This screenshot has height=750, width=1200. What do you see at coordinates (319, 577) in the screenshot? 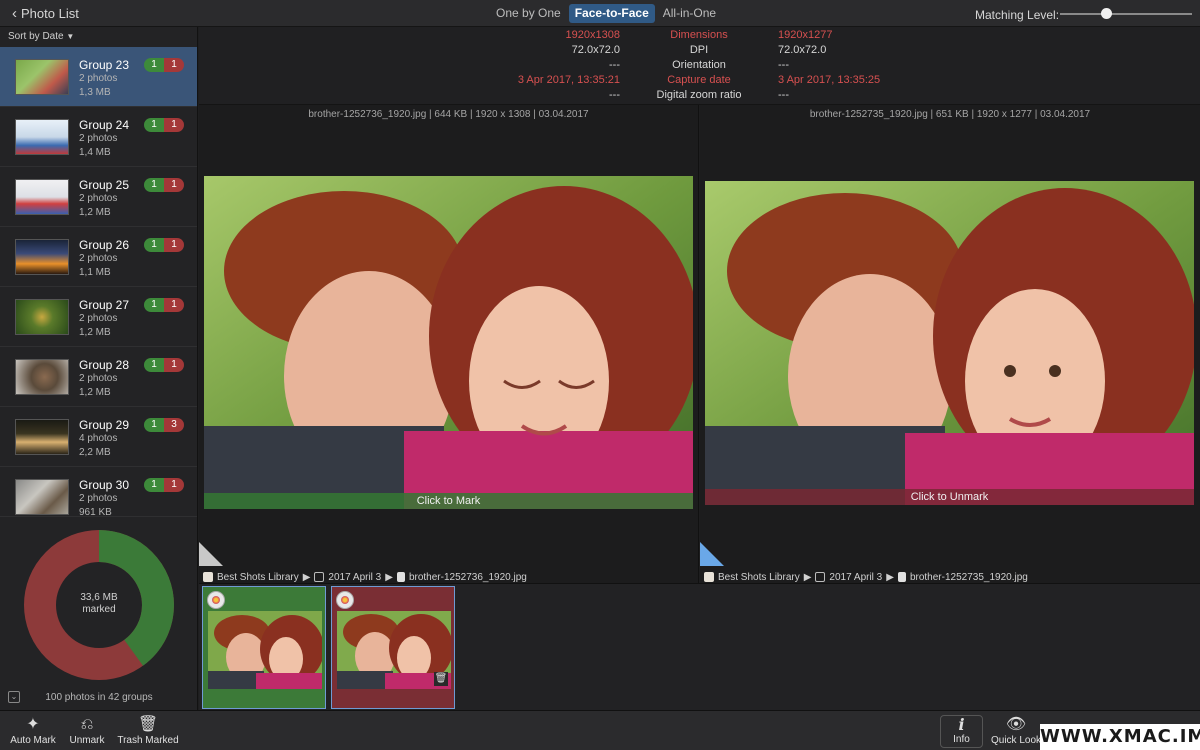
I see `folder-icon` at bounding box center [319, 577].